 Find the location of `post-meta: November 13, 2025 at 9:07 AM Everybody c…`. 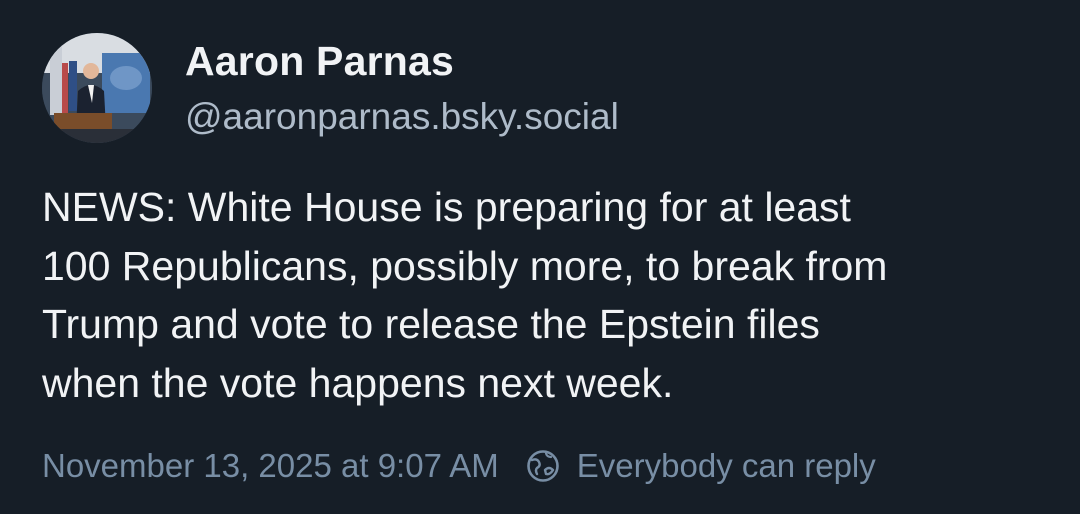

post-meta: November 13, 2025 at 9:07 AM Everybody c… is located at coordinates (459, 466).